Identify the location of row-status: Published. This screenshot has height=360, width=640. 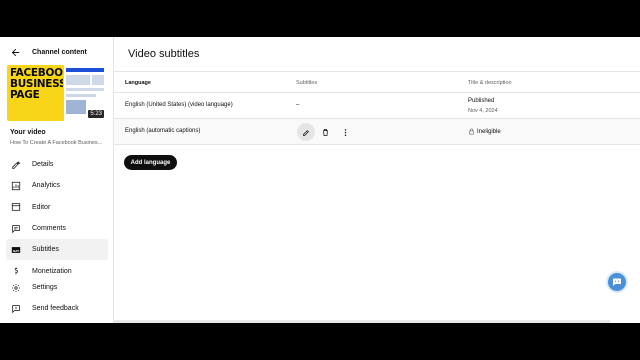
(481, 101).